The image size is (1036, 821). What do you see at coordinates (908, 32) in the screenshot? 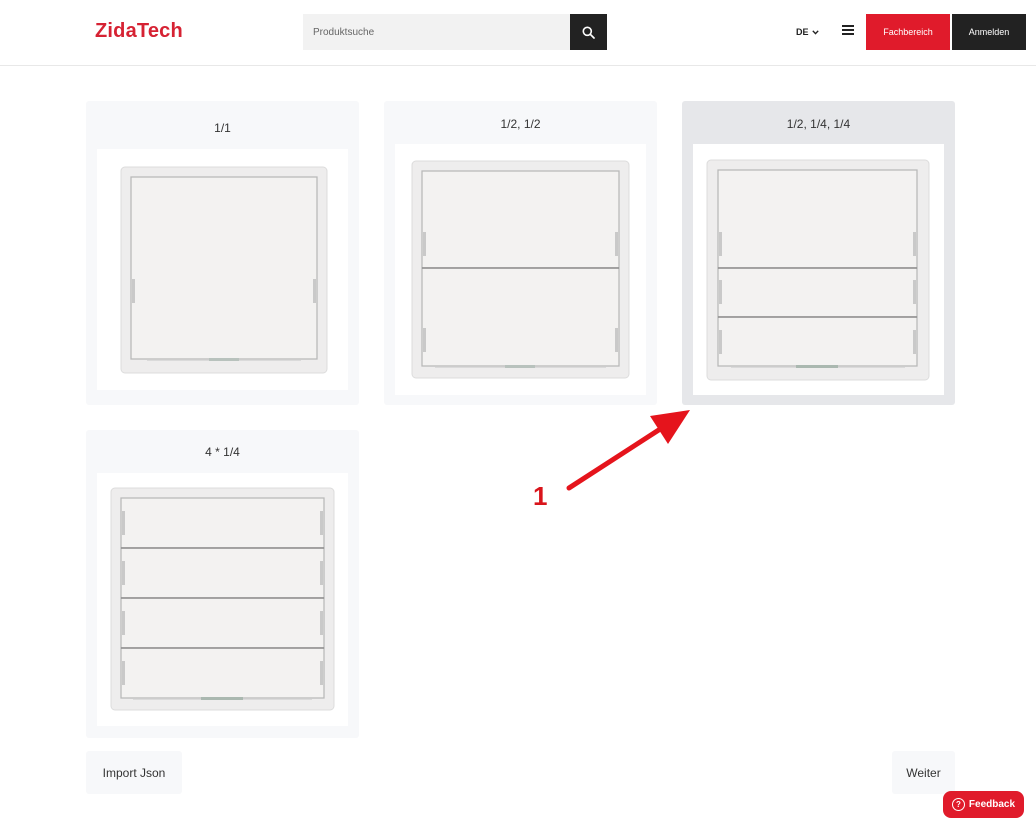
I see `fachbereich-button: Fachbereich` at bounding box center [908, 32].